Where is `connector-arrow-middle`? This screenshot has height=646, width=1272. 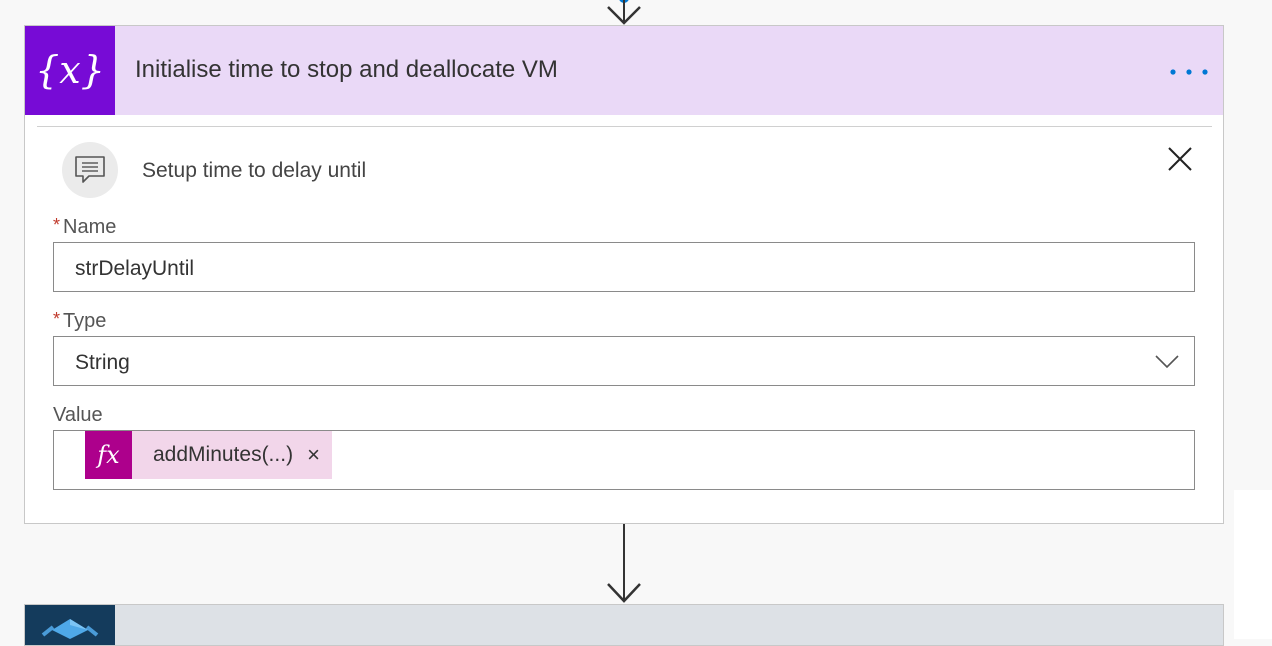
connector-arrow-middle is located at coordinates (624, 564).